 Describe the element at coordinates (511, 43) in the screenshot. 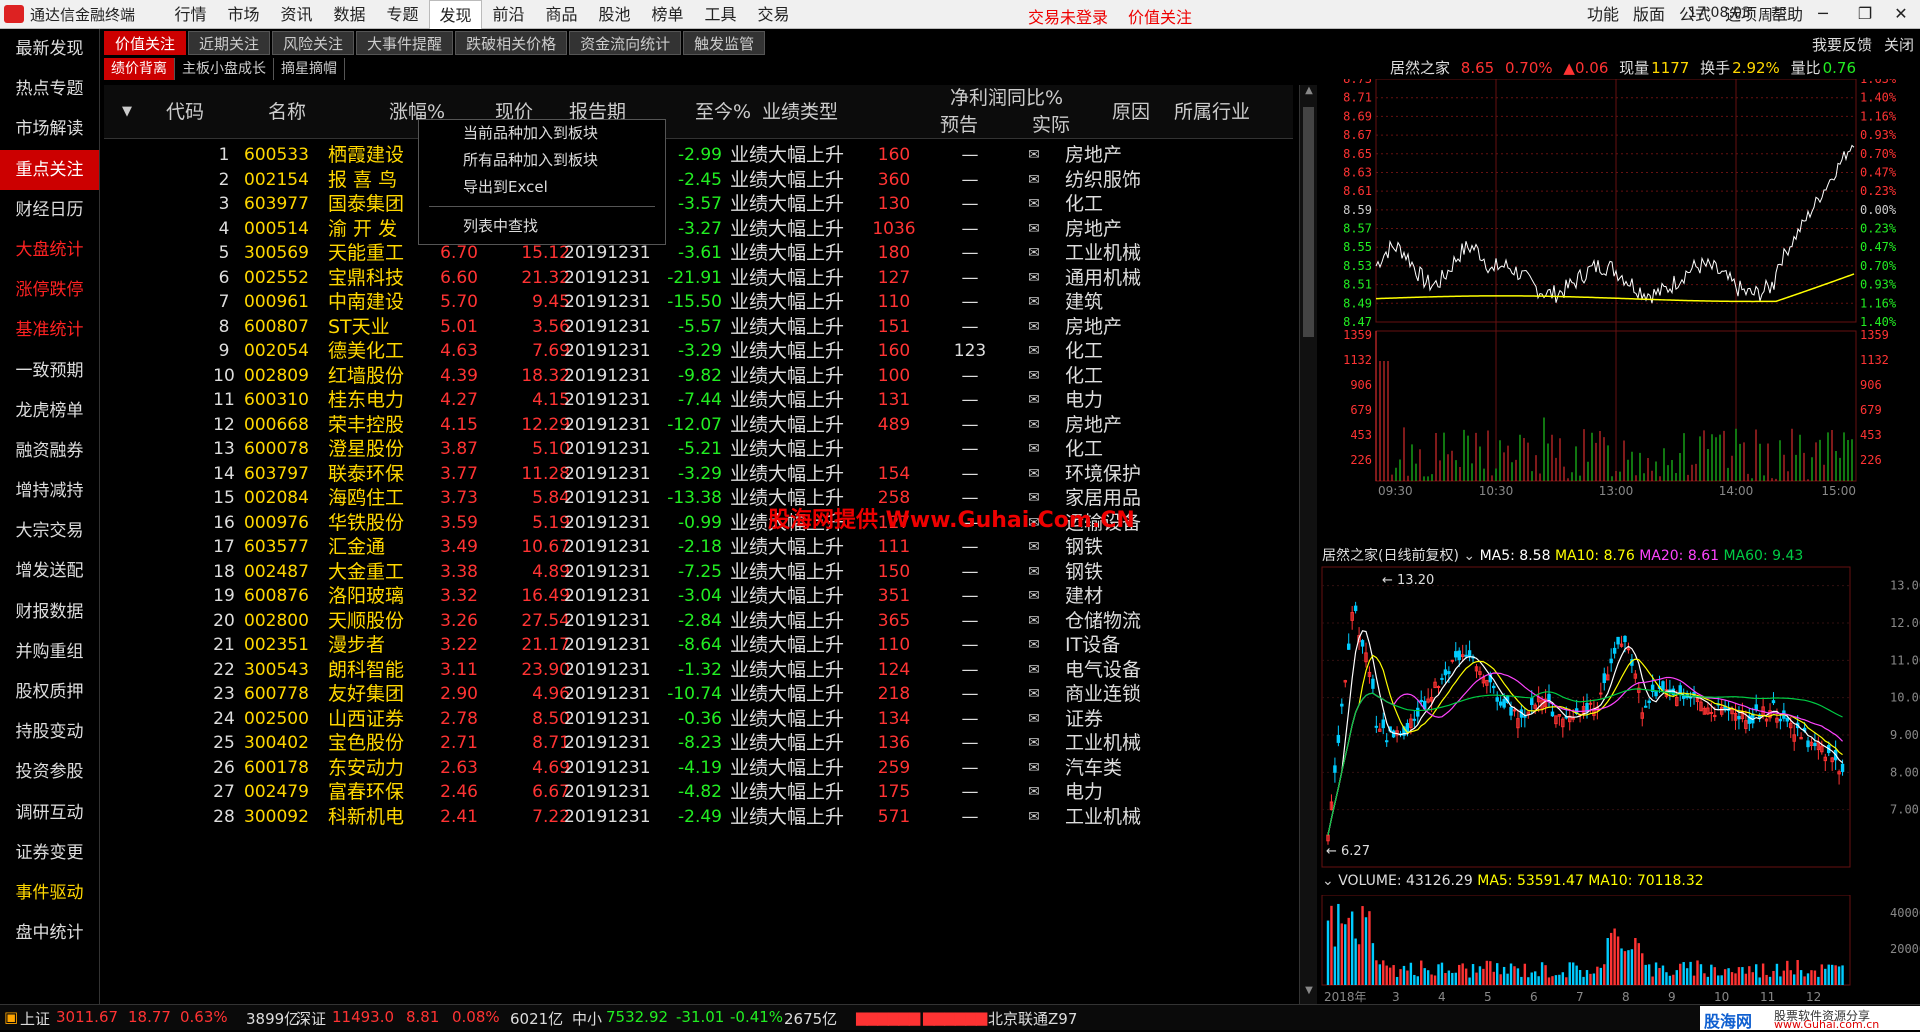

I see `tab-4: 跌破相关价格` at that location.